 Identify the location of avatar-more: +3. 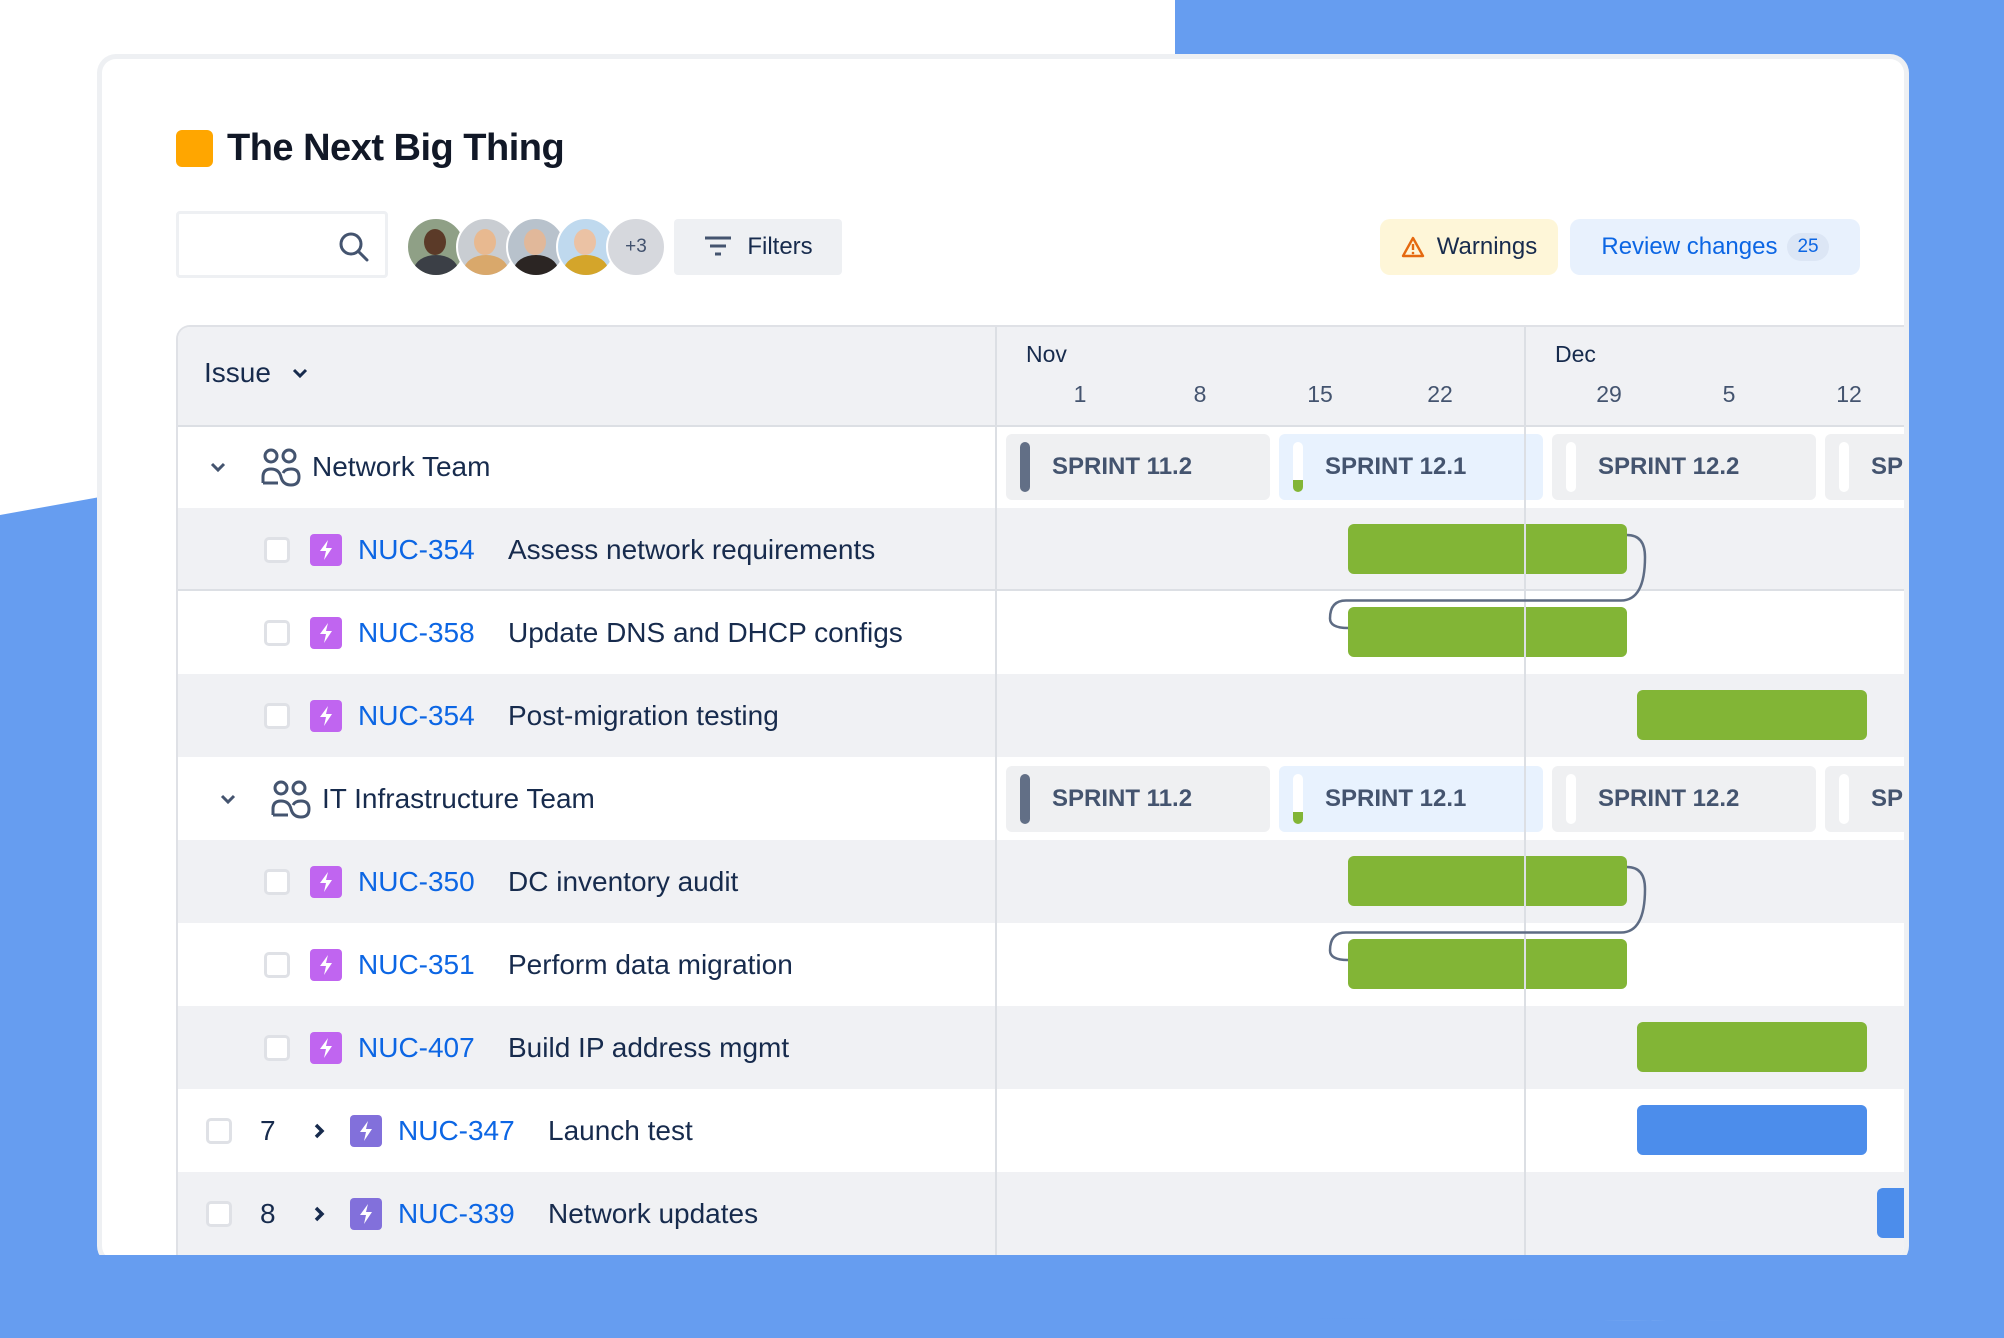
(636, 247).